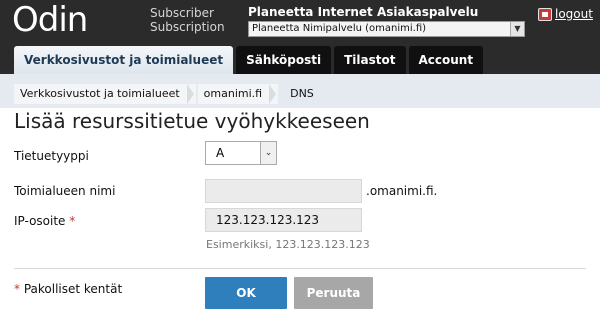 Image resolution: width=600 pixels, height=321 pixels. I want to click on subscription-select-value: Planeetta Nimipalvelu (omanimi.fi), so click(339, 28).